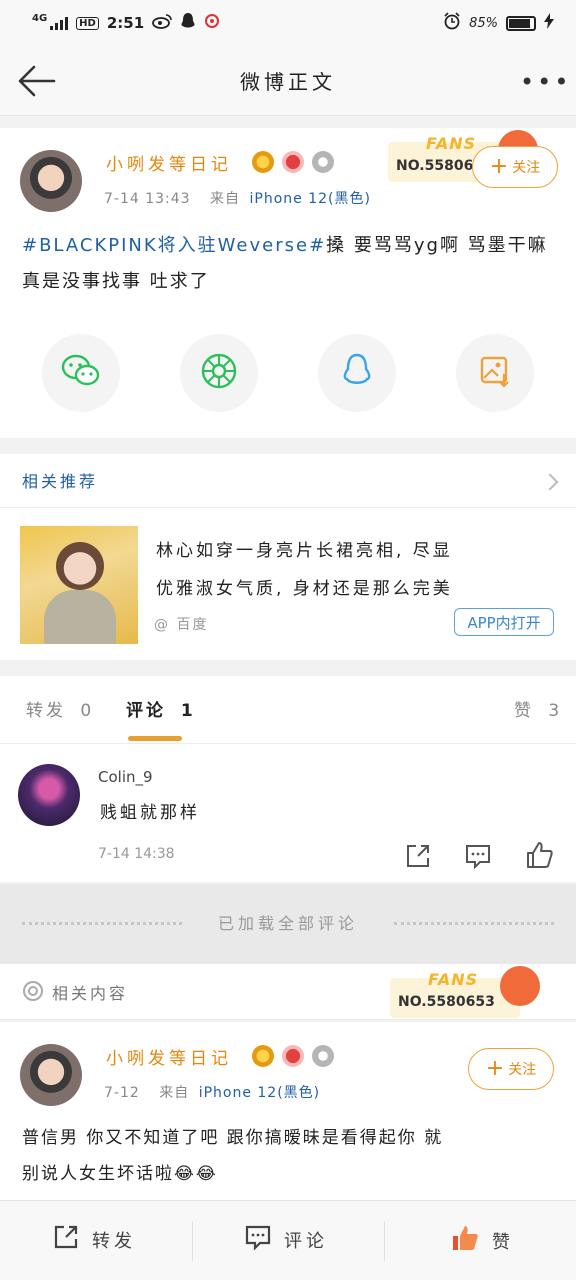  I want to click on post-source: iPhone 12(黑色), so click(309, 199).